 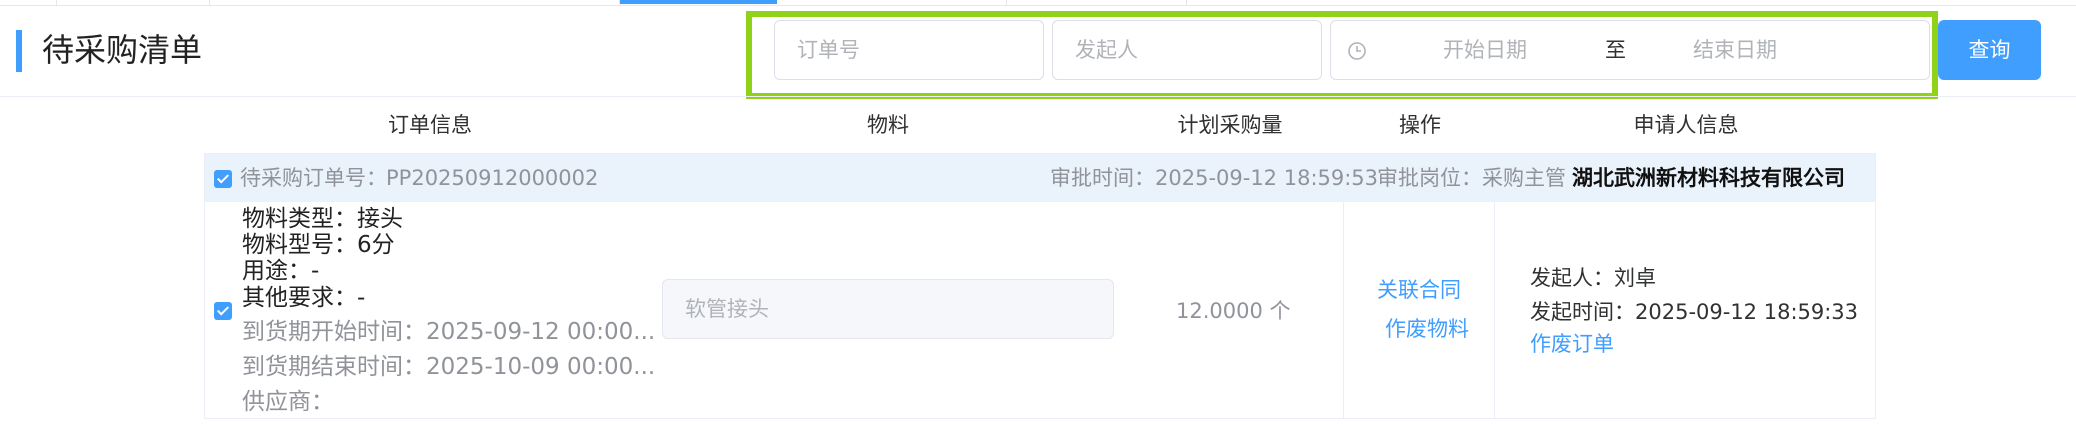 What do you see at coordinates (1471, 178) in the screenshot?
I see `approval-post: 审批岗位：采购主管` at bounding box center [1471, 178].